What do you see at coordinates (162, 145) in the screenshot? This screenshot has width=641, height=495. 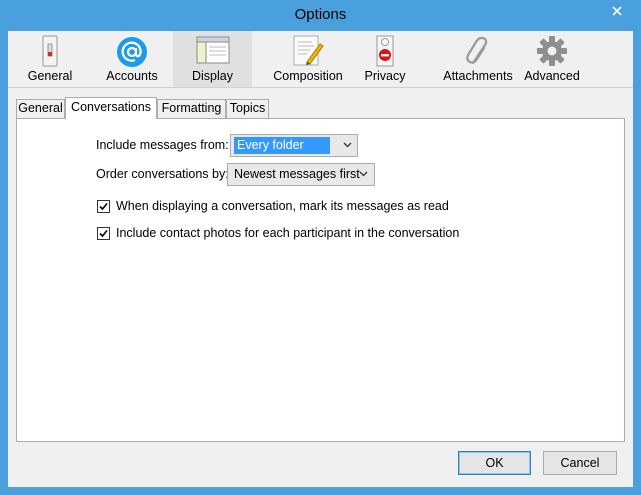 I see `include-messages-label: Include messages from:` at bounding box center [162, 145].